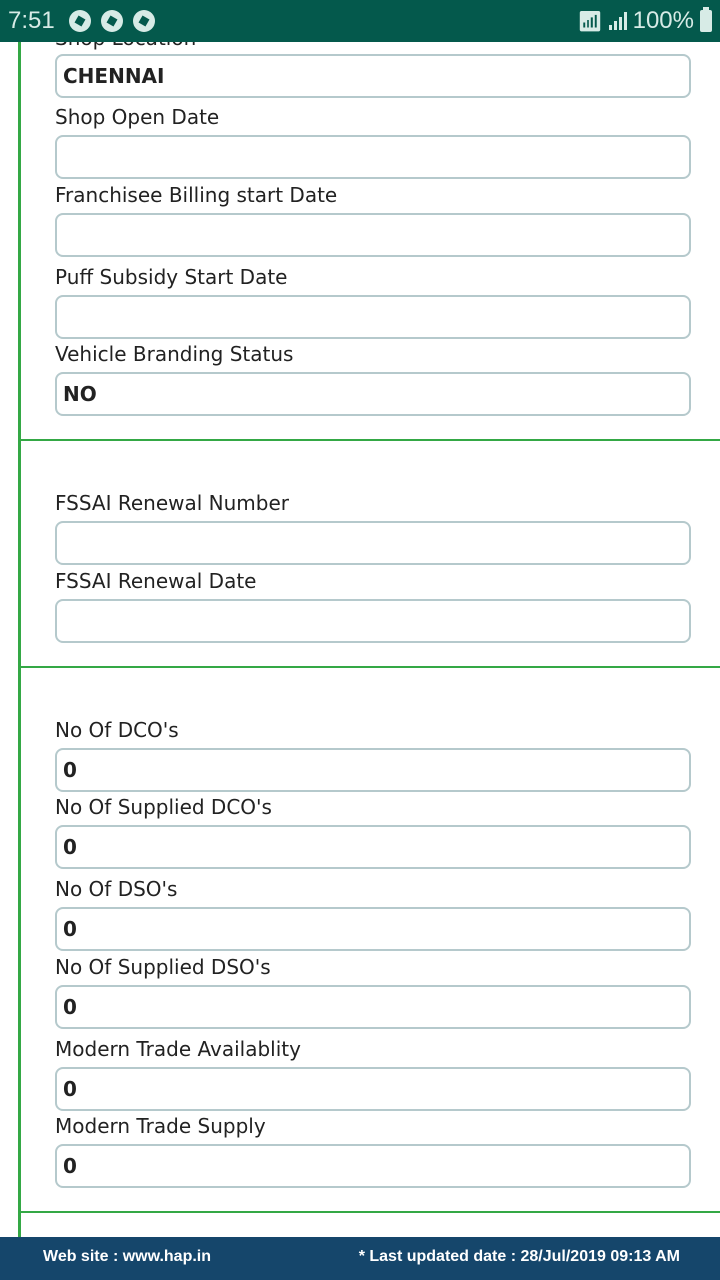  What do you see at coordinates (373, 621) in the screenshot?
I see `fssai-renewal-date-field` at bounding box center [373, 621].